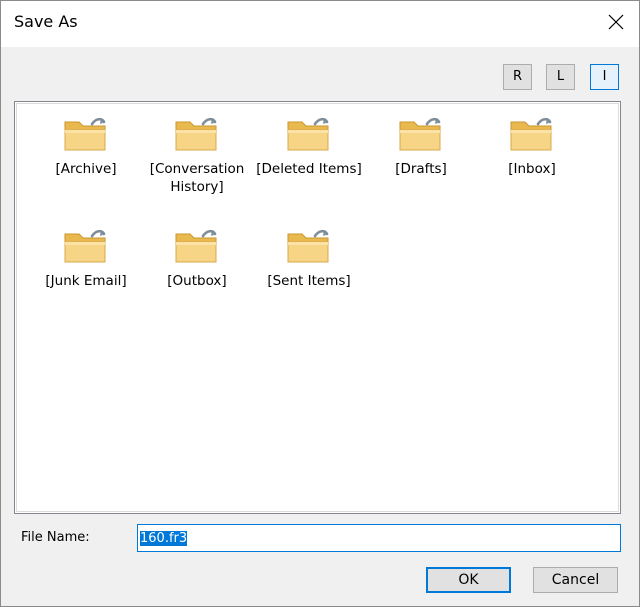 Image resolution: width=640 pixels, height=607 pixels. I want to click on ok-button: OK, so click(468, 580).